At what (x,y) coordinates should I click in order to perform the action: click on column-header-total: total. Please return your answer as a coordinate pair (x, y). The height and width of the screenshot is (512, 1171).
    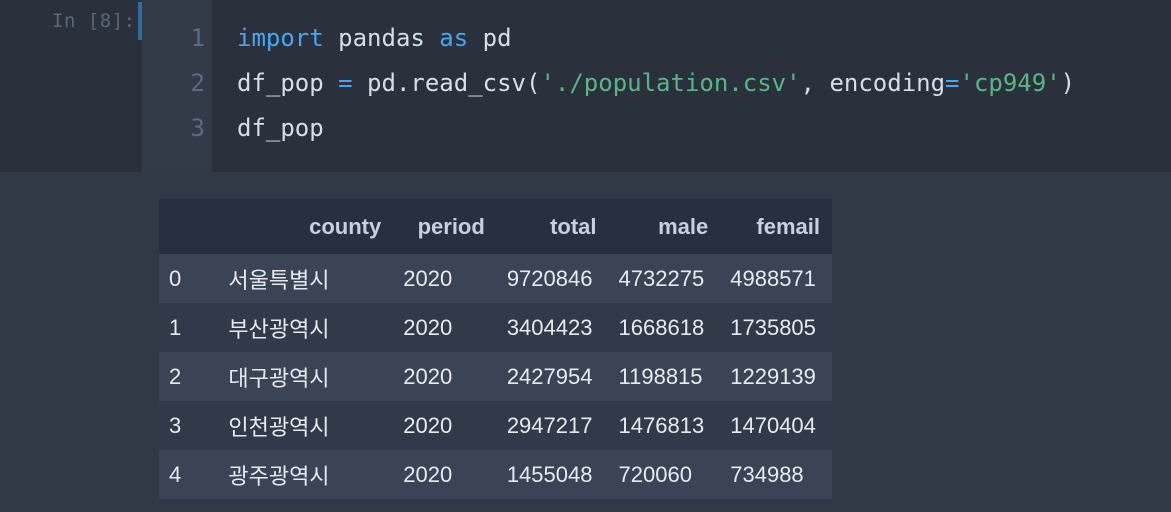
    Looking at the image, I should click on (552, 226).